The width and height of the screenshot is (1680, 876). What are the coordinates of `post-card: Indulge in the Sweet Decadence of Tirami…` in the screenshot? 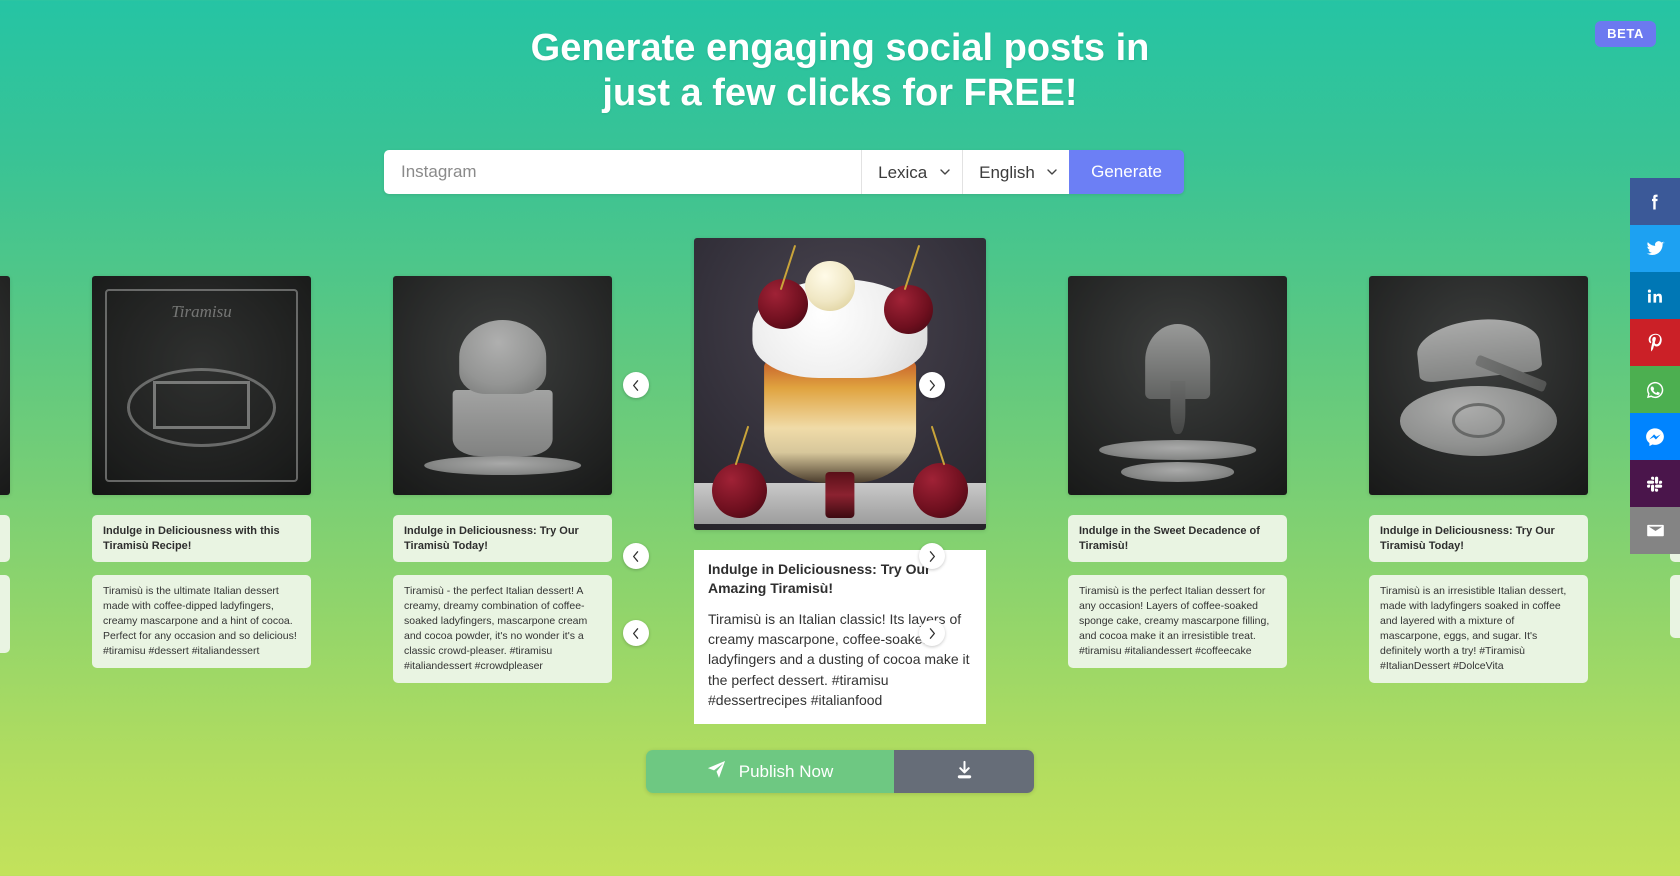 It's located at (1177, 453).